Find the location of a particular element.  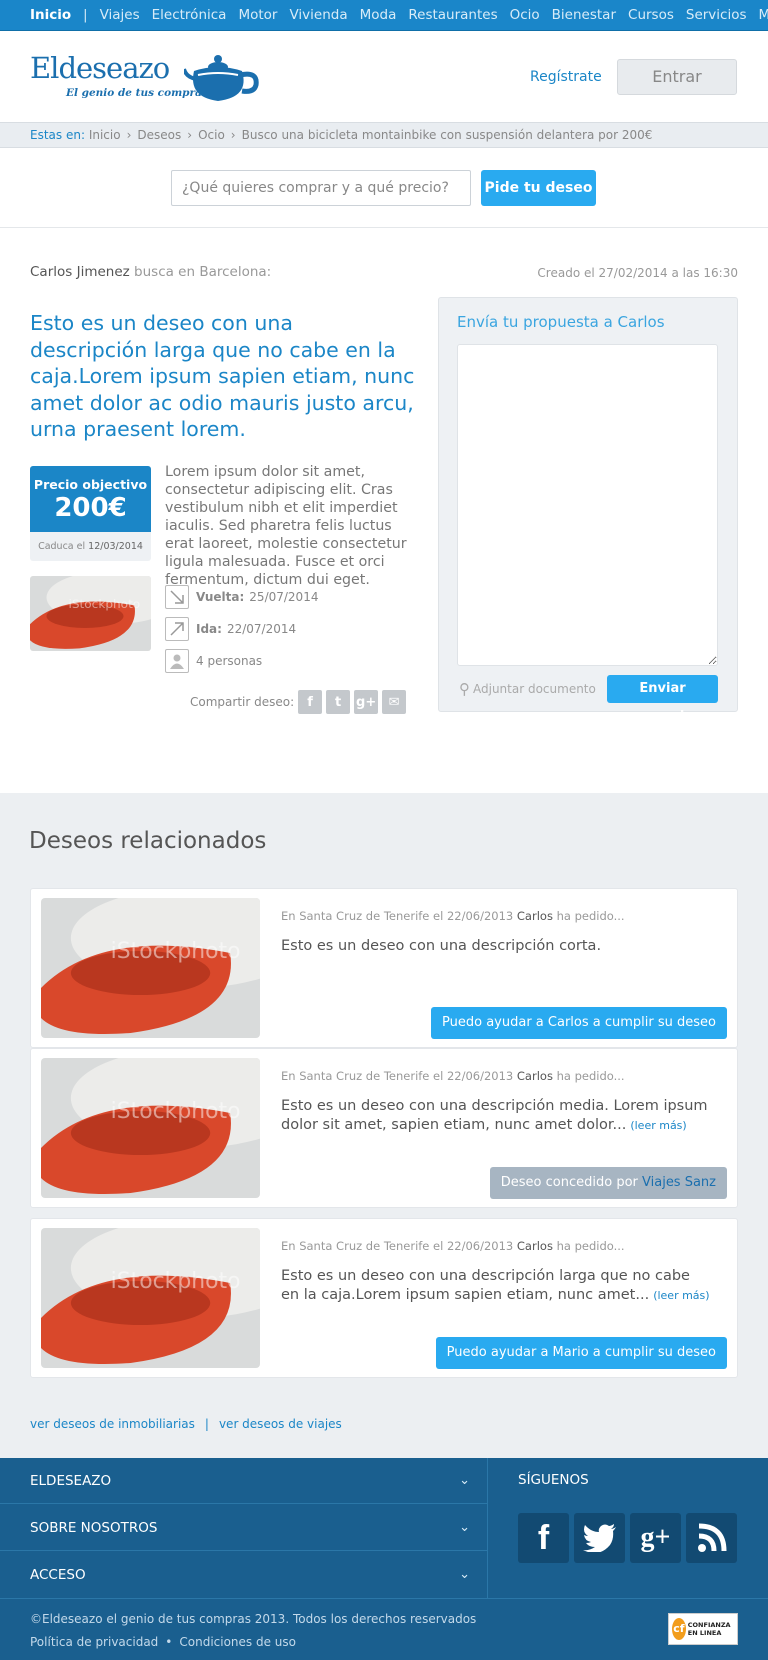

expiry-date: 12/03/2014 is located at coordinates (115, 546).